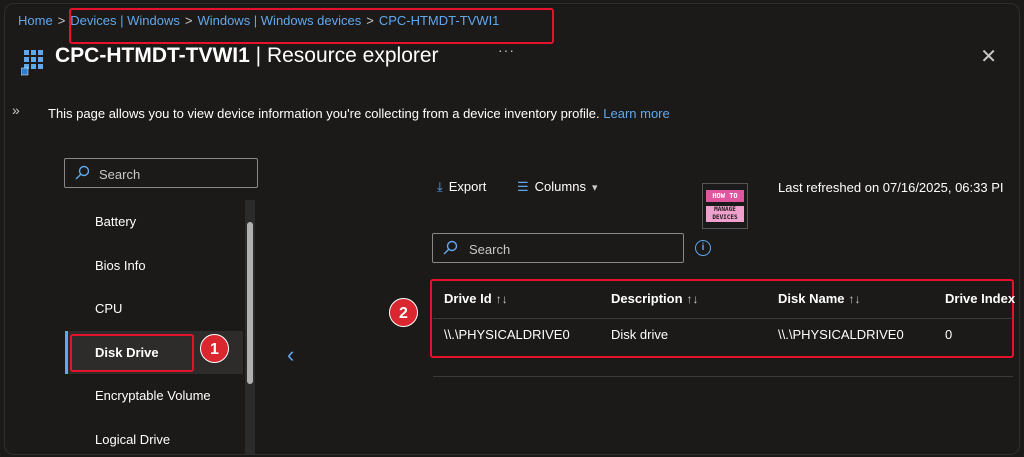  Describe the element at coordinates (647, 298) in the screenshot. I see `column-header-label: Description` at that location.